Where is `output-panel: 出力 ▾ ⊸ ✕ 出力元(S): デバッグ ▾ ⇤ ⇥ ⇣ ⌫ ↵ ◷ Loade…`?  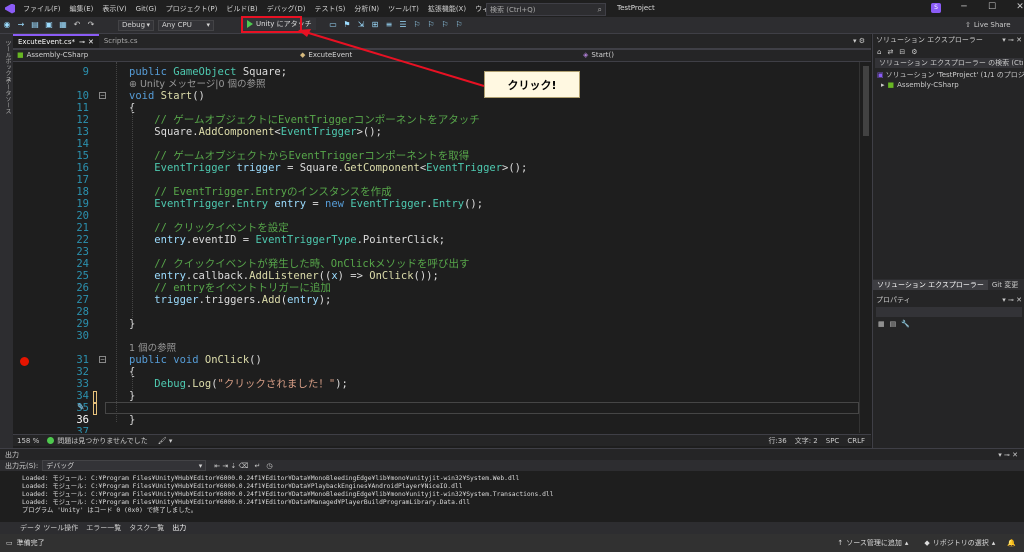
output-panel: 出力 ▾ ⊸ ✕ 出力元(S): デバッグ ▾ ⇤ ⇥ ⇣ ⌫ ↵ ◷ Loade… is located at coordinates (512, 485).